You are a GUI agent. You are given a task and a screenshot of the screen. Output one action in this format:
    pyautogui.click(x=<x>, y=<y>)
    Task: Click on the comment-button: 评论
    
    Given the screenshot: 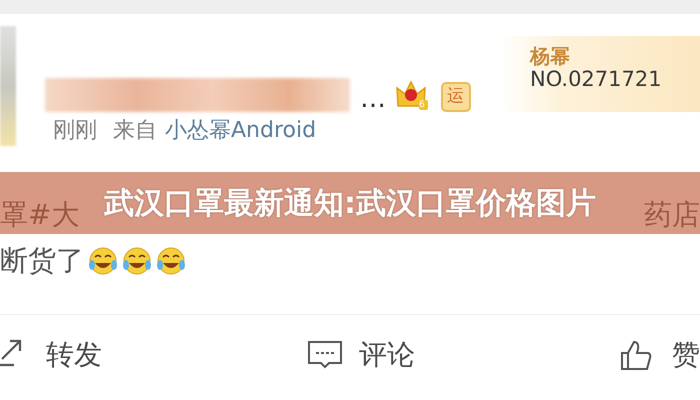 What is the action you would take?
    pyautogui.click(x=361, y=355)
    